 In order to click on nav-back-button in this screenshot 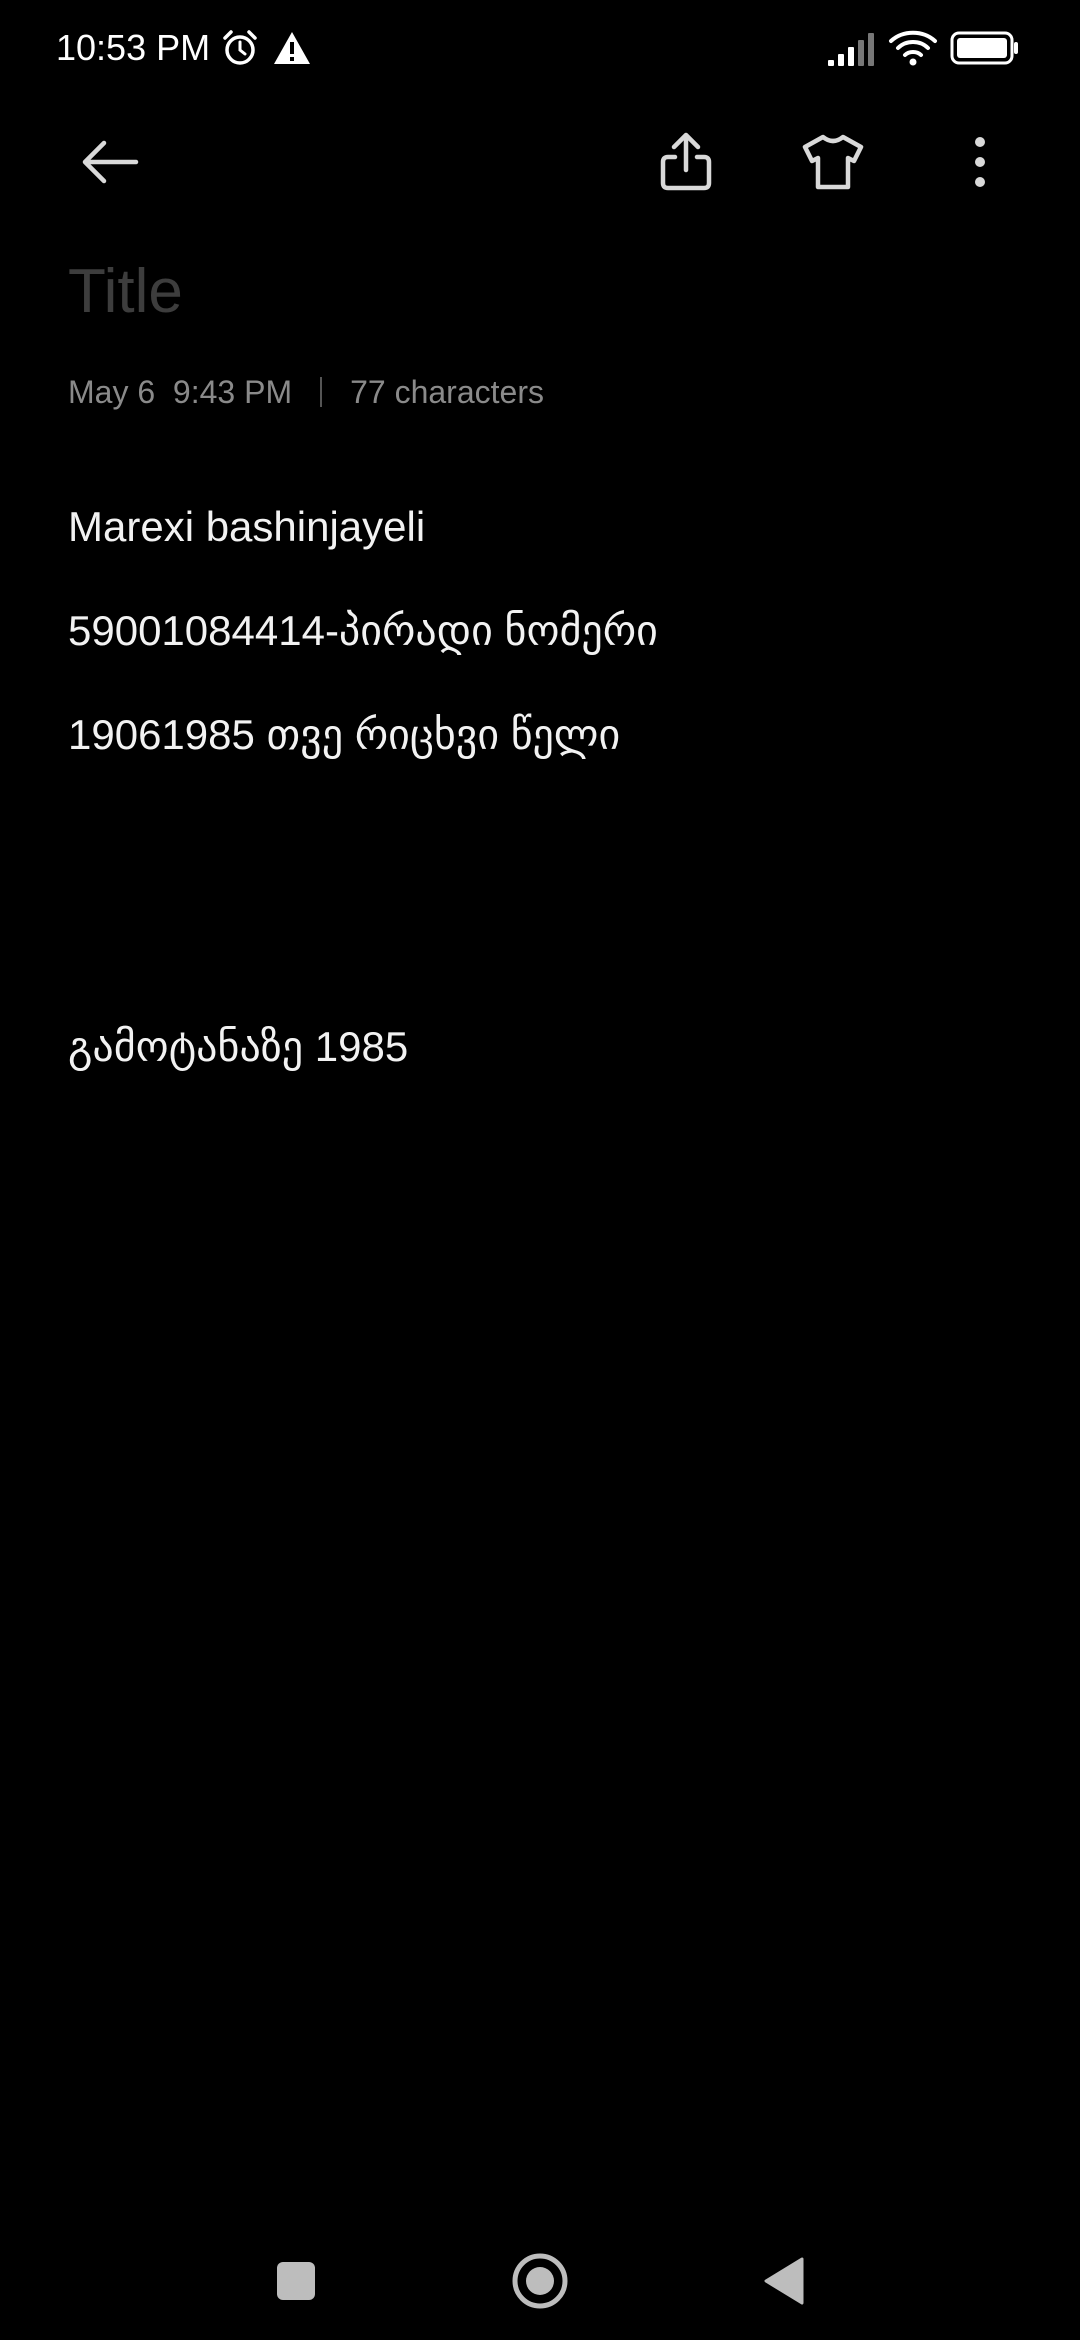, I will do `click(784, 2281)`.